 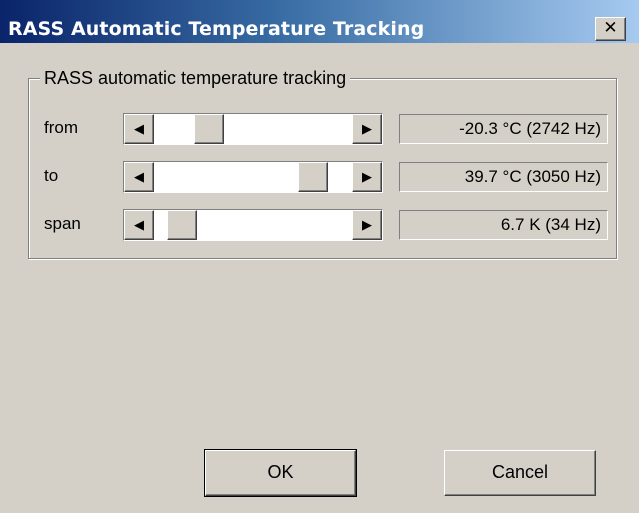 I want to click on to-value: 39.7 °C (3050 Hz), so click(x=503, y=177).